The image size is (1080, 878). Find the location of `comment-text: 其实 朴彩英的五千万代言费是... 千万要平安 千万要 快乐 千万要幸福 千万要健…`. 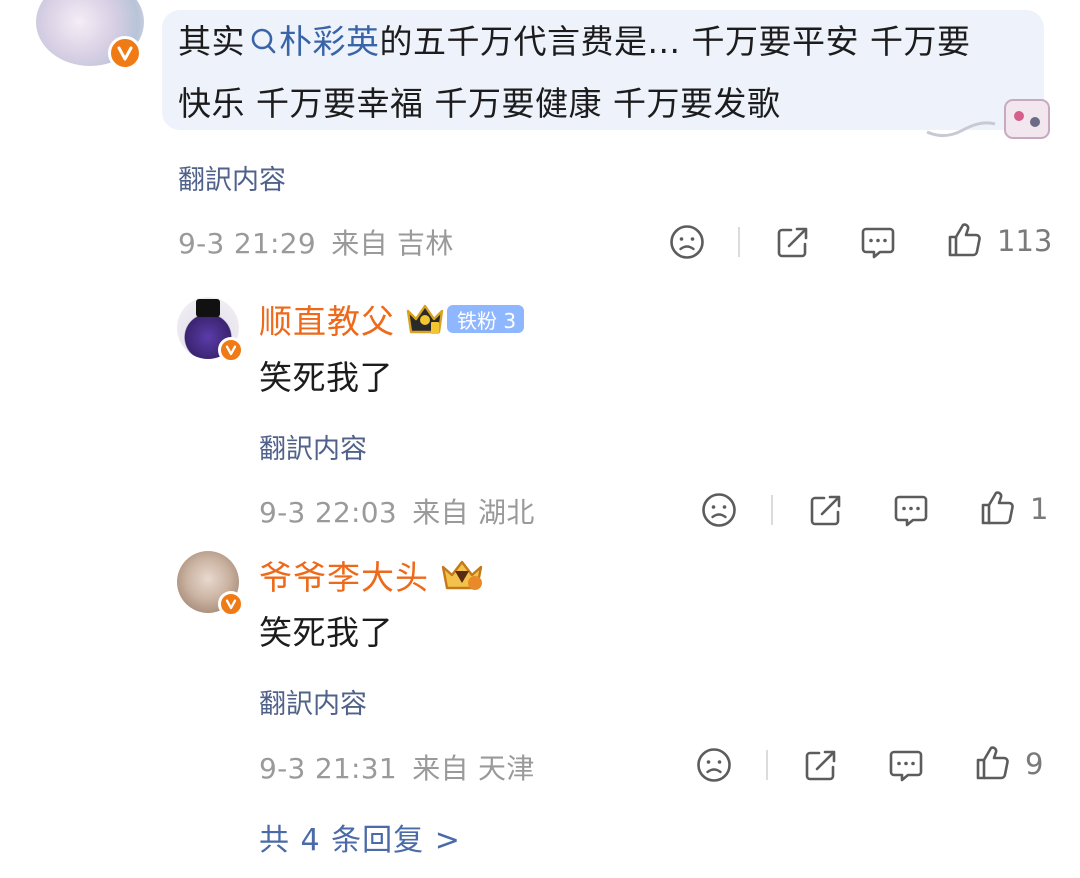

comment-text: 其实 朴彩英的五千万代言费是... 千万要平安 千万要 快乐 千万要幸福 千万要健… is located at coordinates (608, 73).